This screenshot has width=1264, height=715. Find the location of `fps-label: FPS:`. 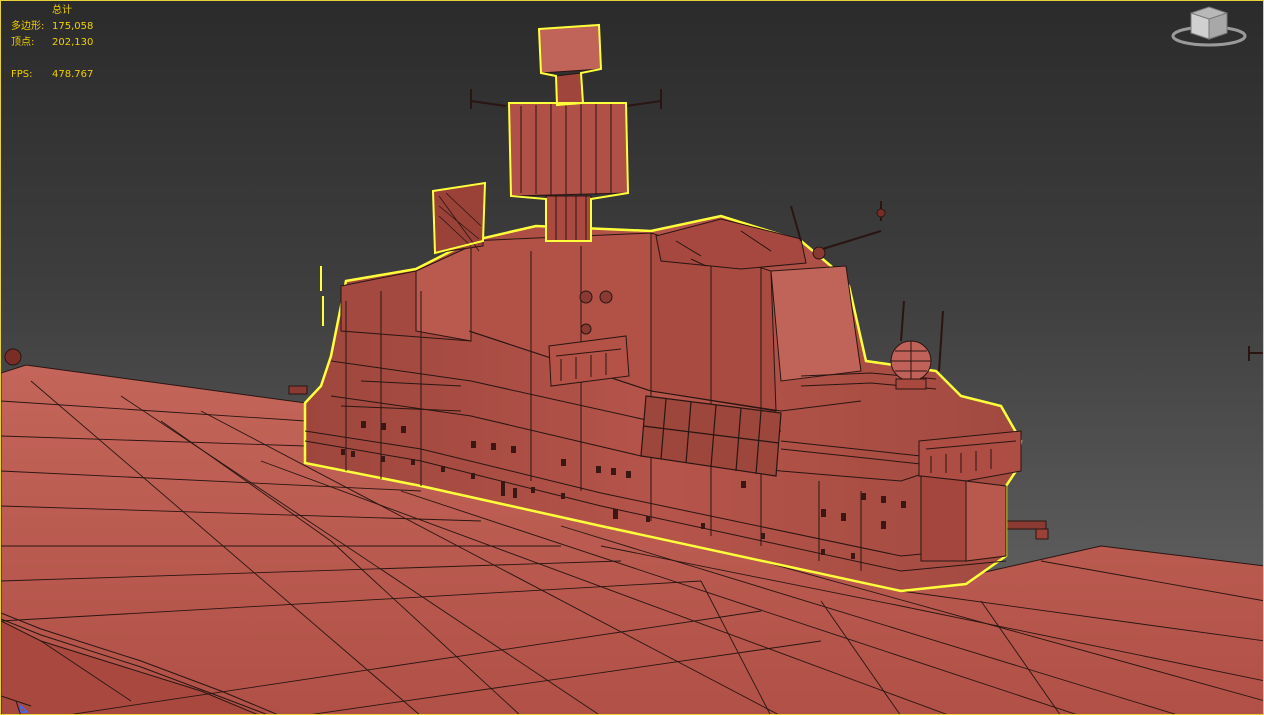

fps-label: FPS: is located at coordinates (22, 74).